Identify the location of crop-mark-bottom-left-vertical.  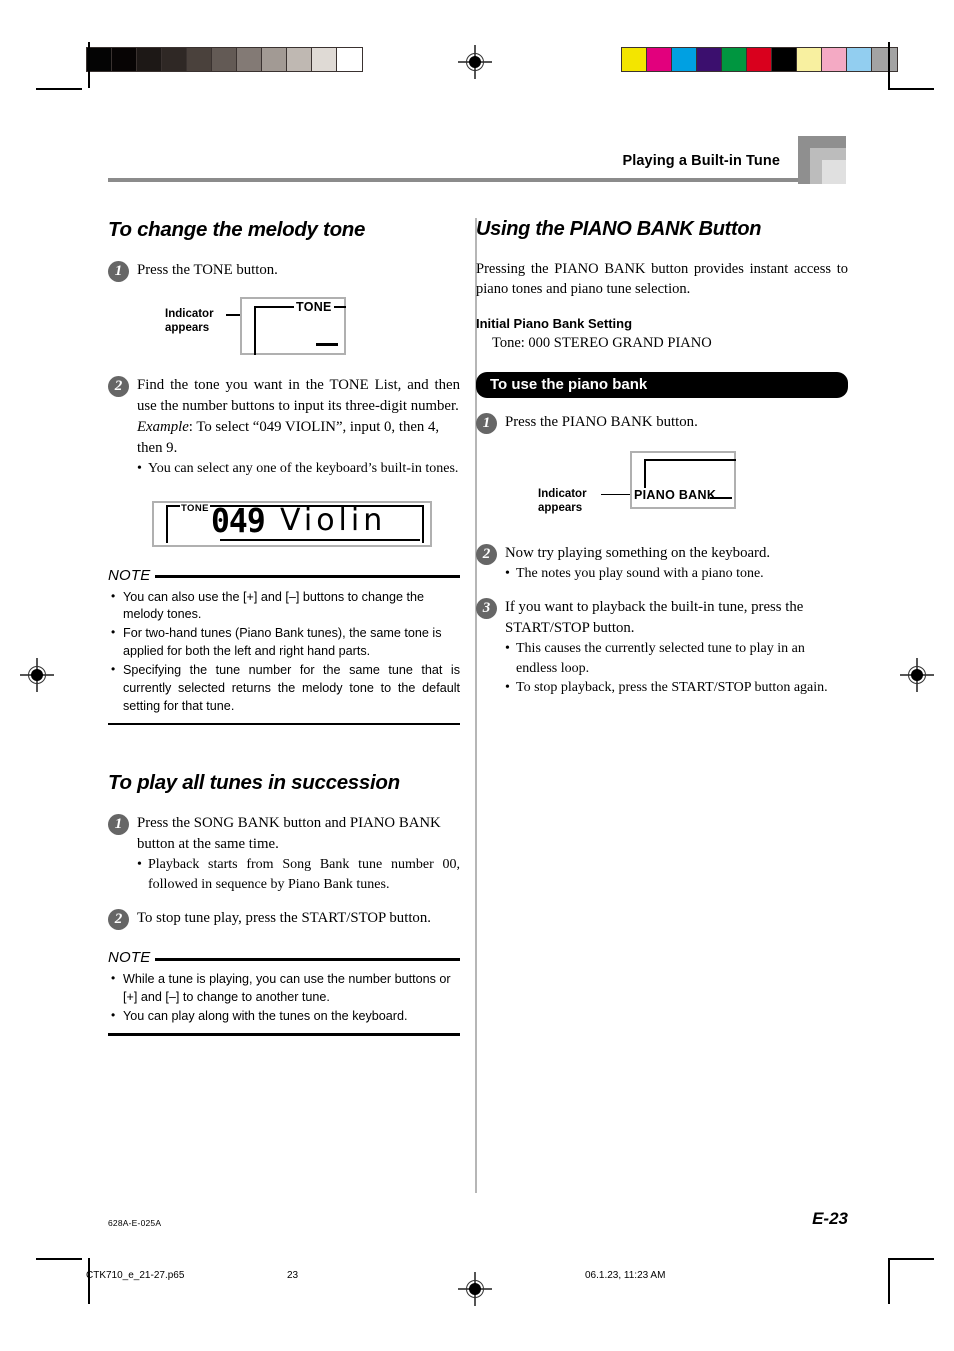
(89, 1281).